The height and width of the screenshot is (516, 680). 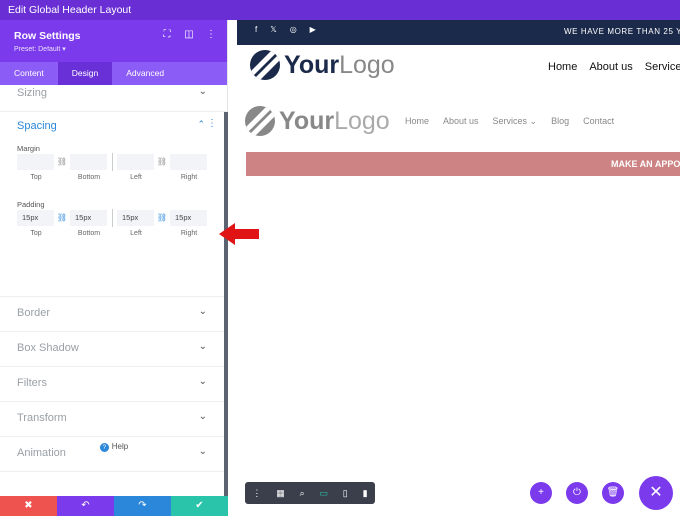 What do you see at coordinates (226, 304) in the screenshot?
I see `panel-scrollbar` at bounding box center [226, 304].